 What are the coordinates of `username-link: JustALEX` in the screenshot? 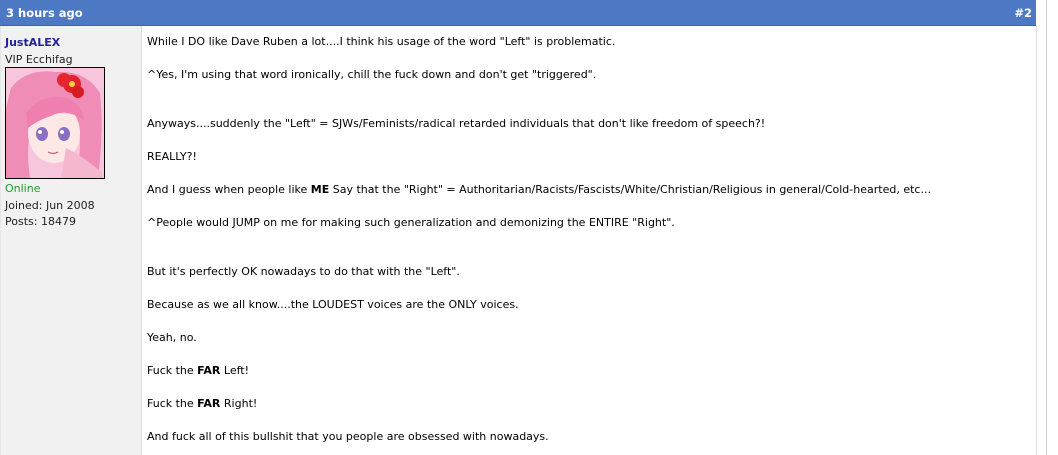 It's located at (32, 42).